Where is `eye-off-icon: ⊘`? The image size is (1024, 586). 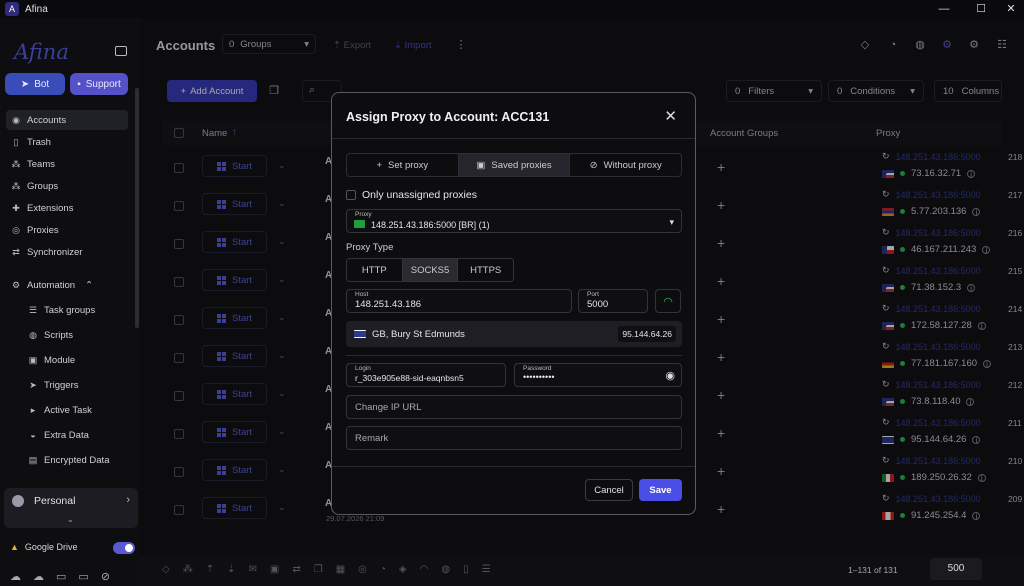
eye-off-icon: ⊘ is located at coordinates (105, 576).